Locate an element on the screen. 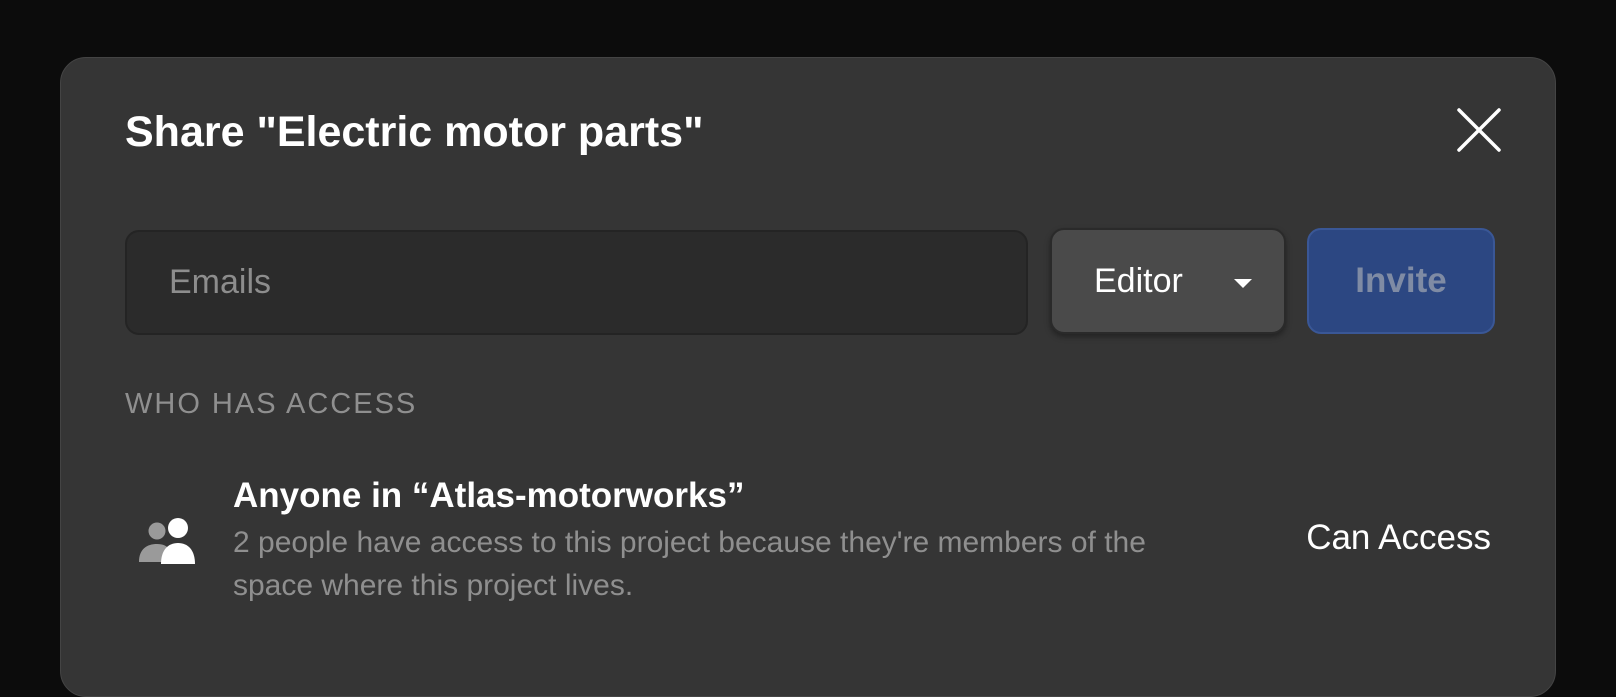 The height and width of the screenshot is (697, 1616). chevron-down-icon is located at coordinates (1243, 283).